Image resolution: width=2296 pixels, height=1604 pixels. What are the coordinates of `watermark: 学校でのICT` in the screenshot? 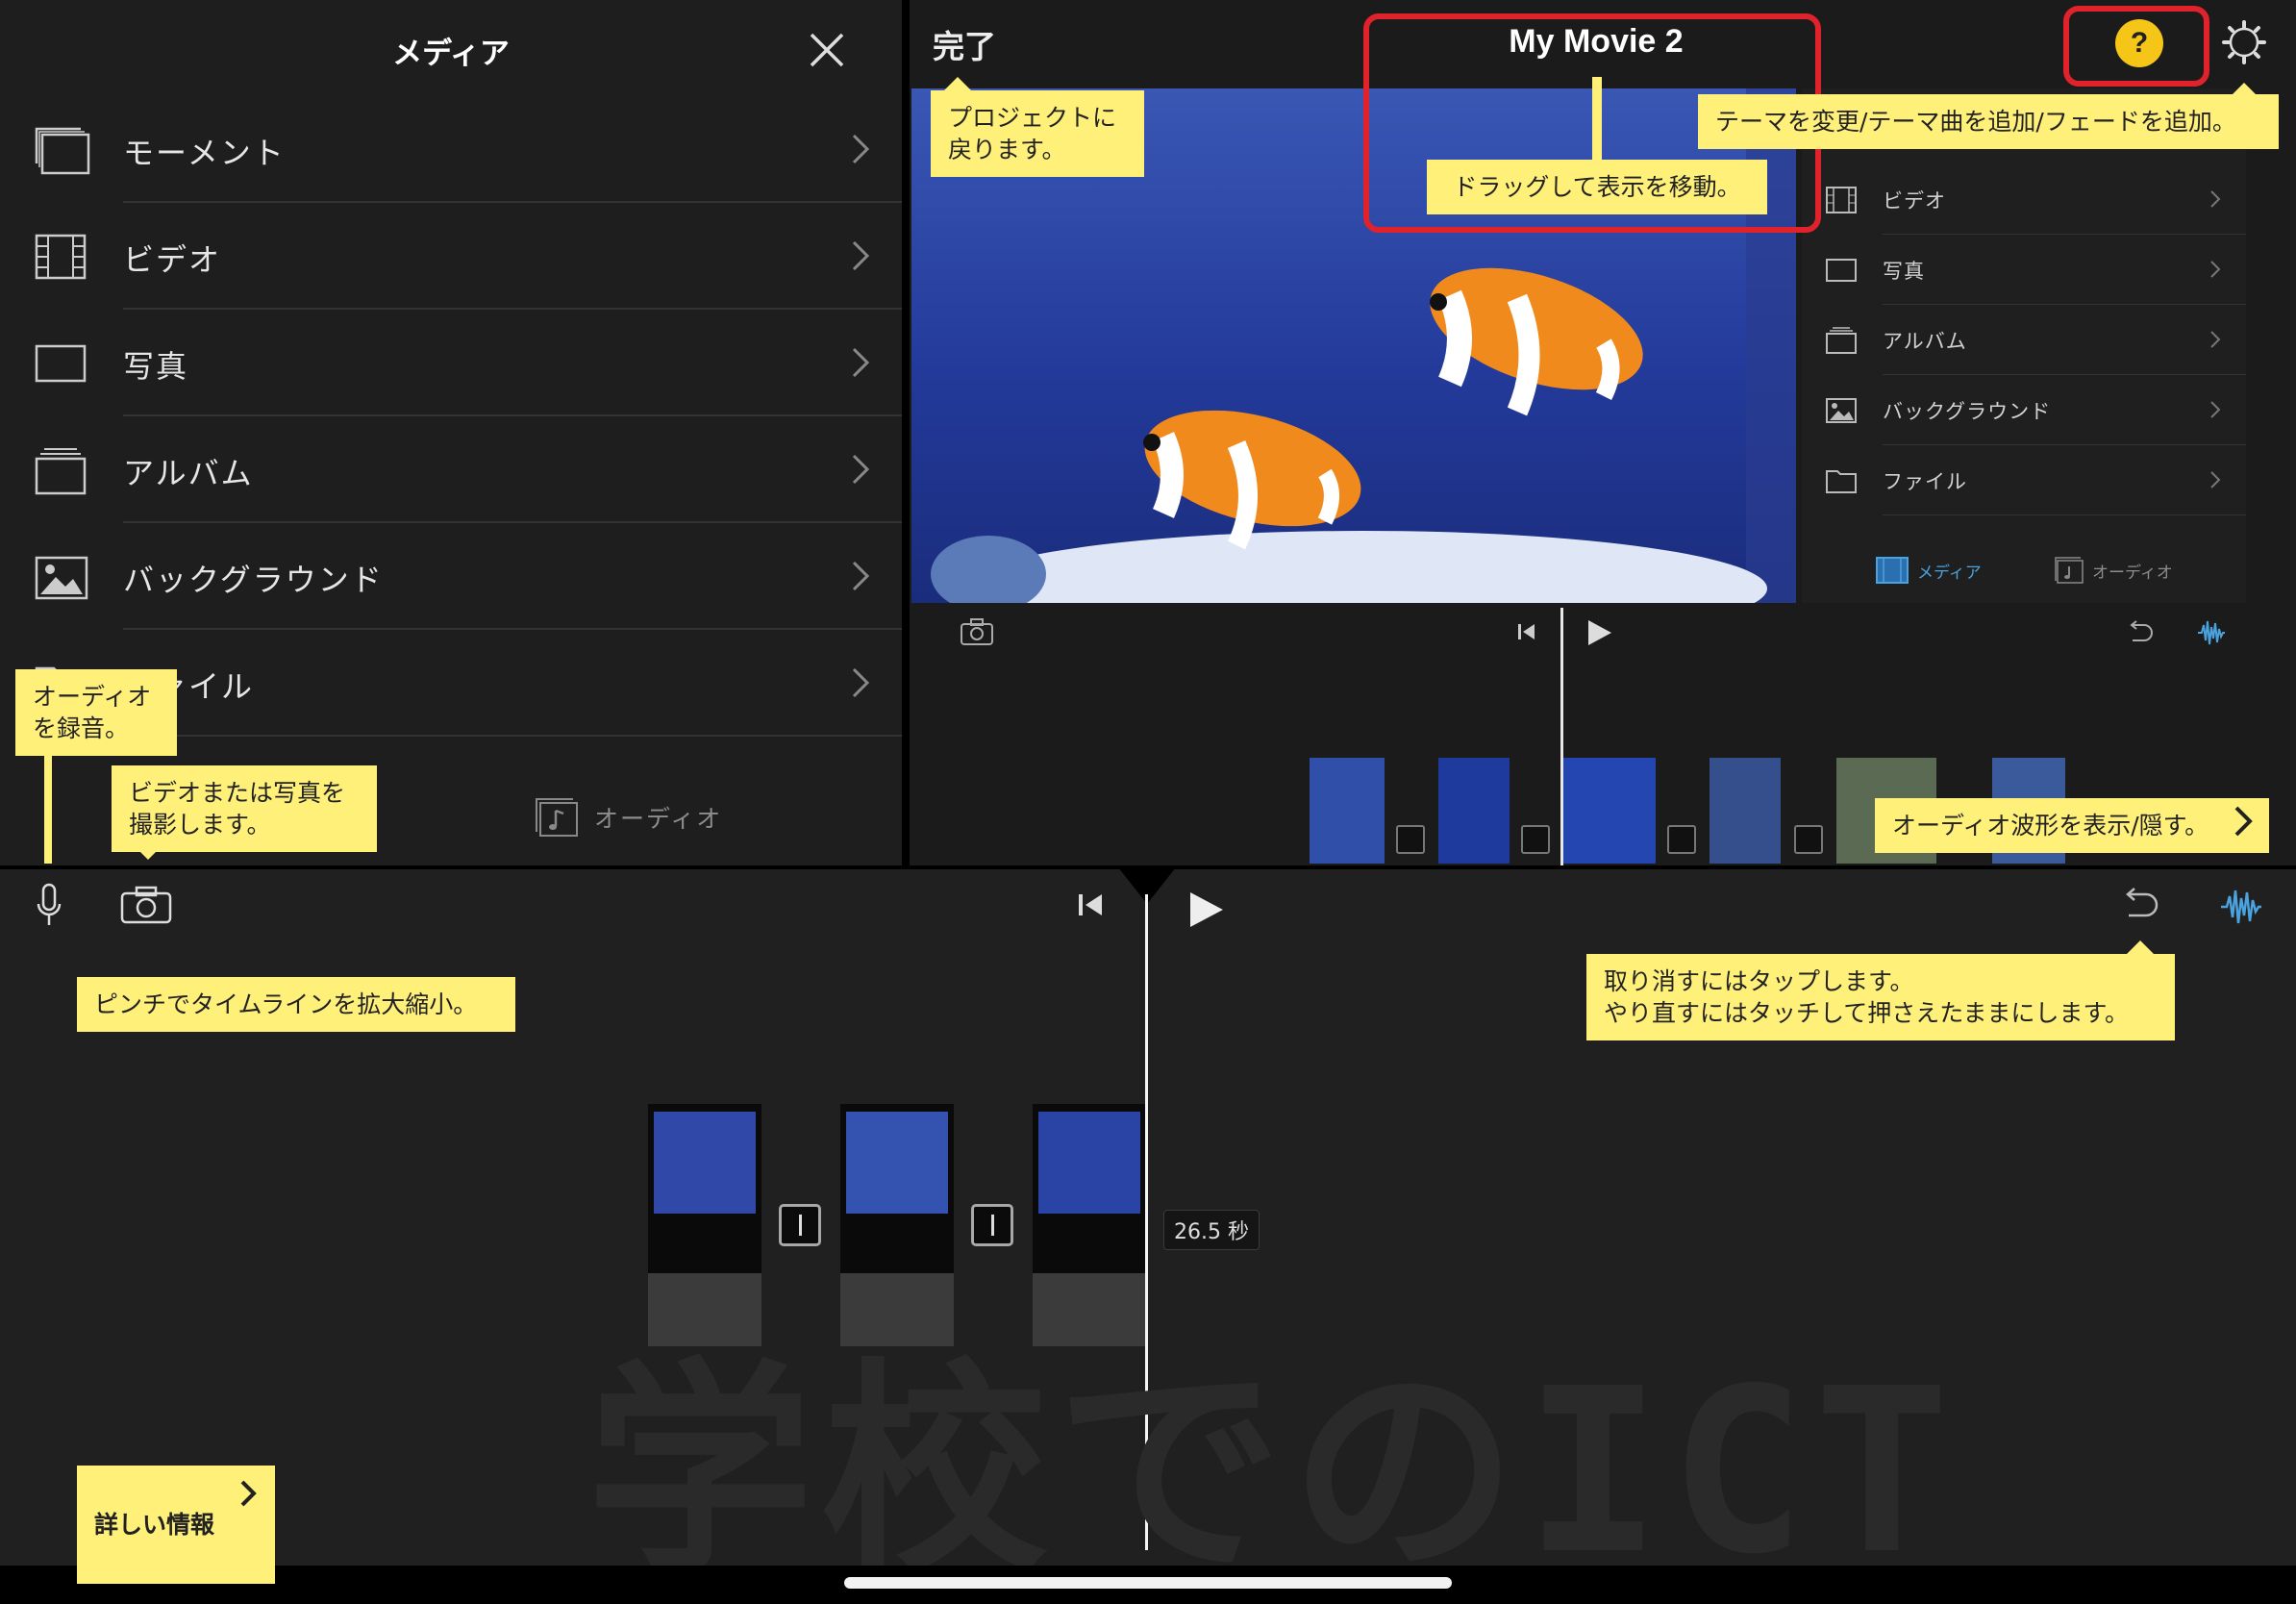 It's located at (1272, 1472).